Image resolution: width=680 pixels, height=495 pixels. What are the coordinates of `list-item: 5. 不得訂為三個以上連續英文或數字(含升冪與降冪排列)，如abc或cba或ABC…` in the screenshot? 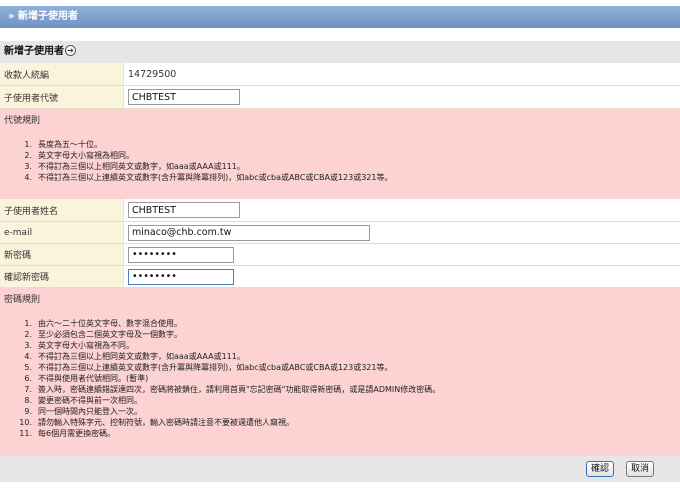 It's located at (208, 367).